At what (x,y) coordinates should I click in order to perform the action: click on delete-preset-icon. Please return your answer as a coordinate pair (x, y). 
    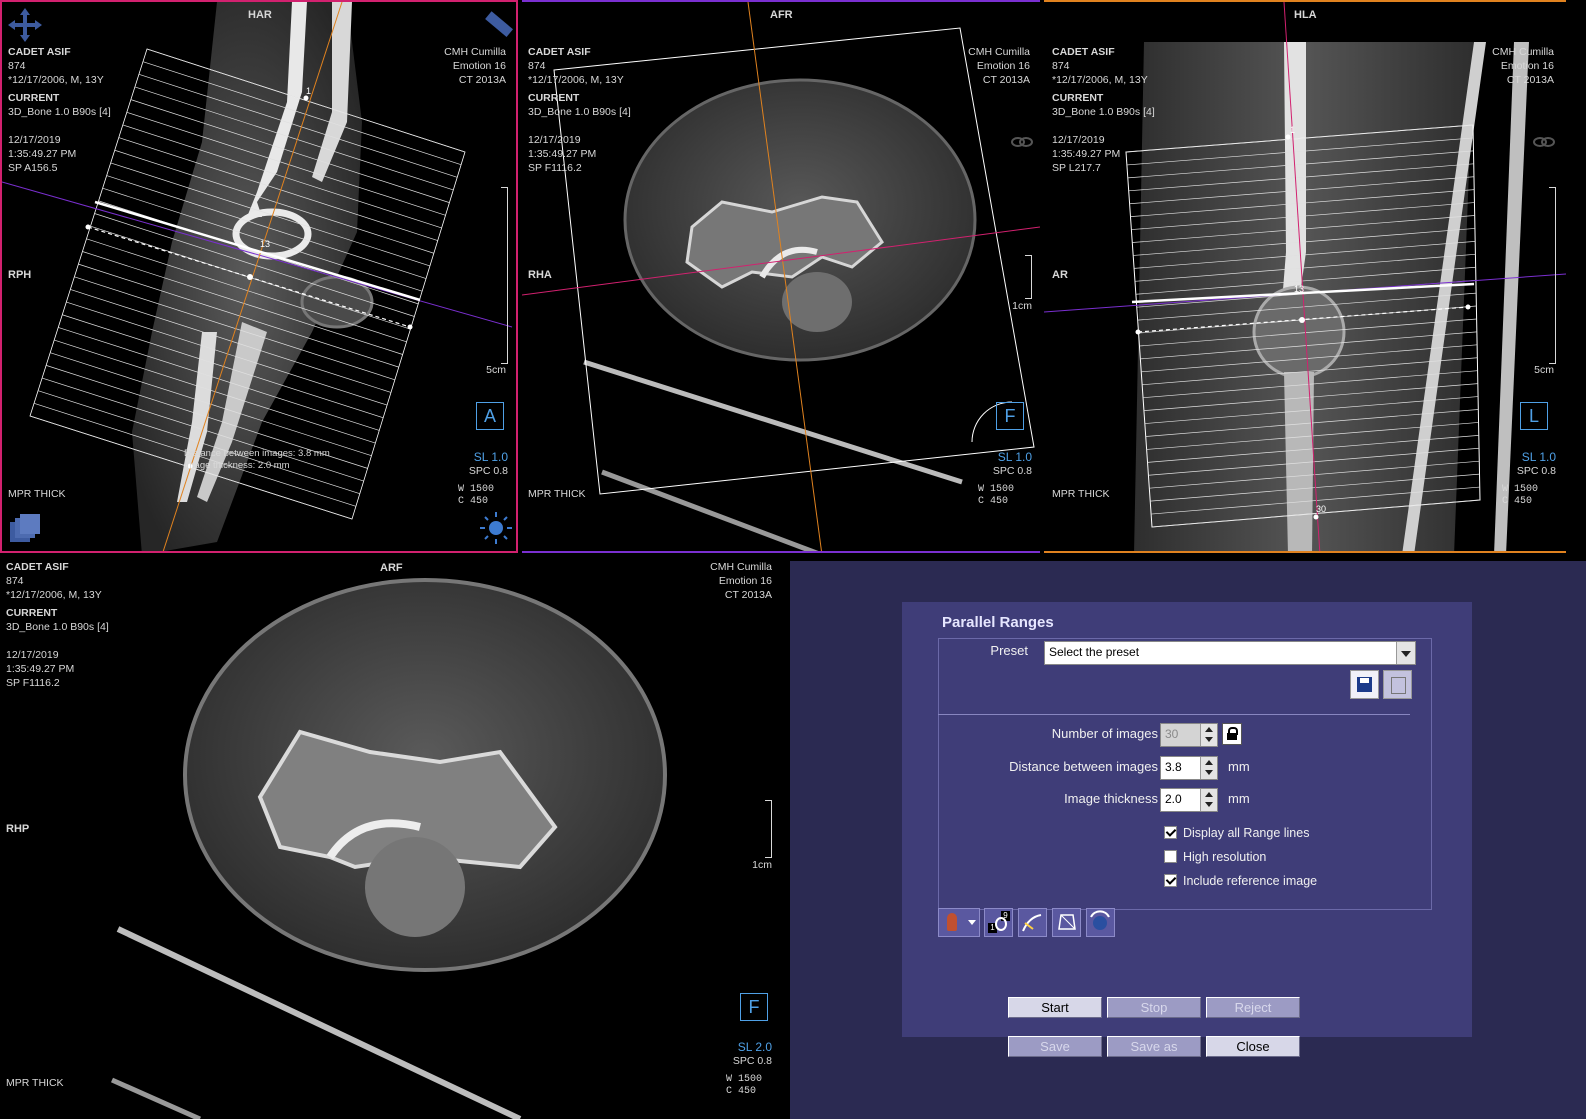
    Looking at the image, I should click on (1397, 684).